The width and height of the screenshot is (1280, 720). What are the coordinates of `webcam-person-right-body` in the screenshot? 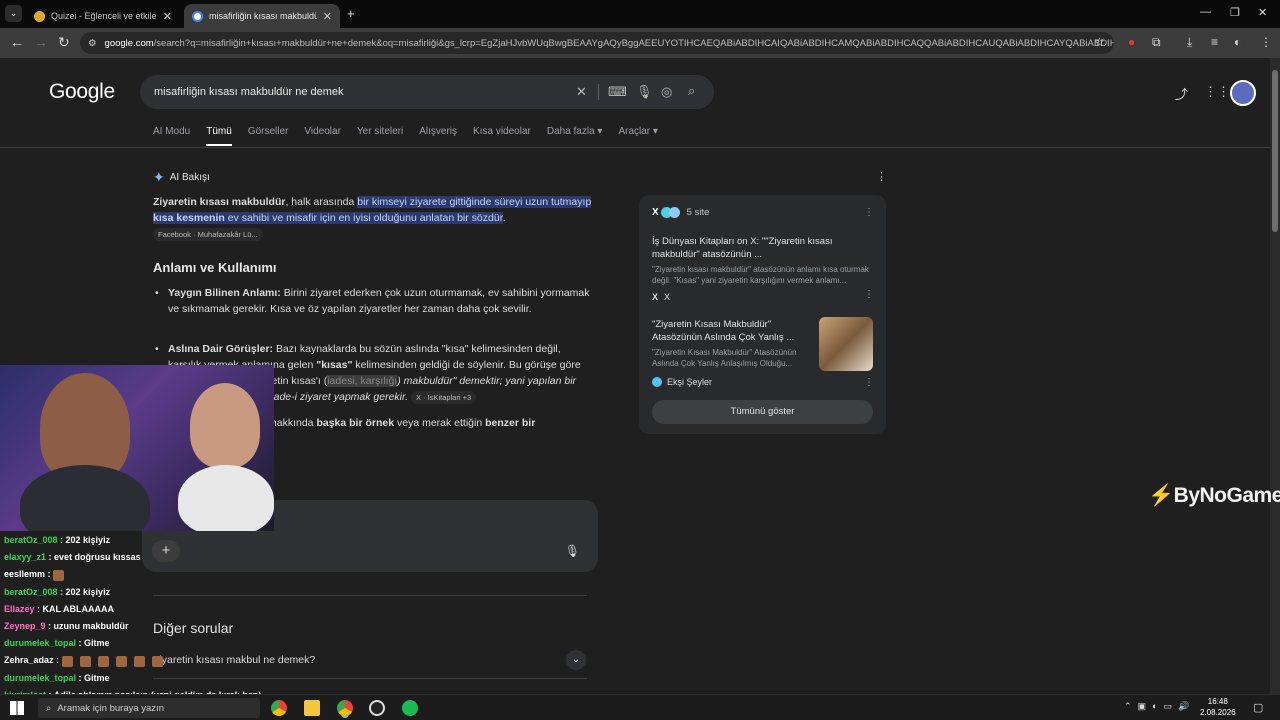 It's located at (226, 498).